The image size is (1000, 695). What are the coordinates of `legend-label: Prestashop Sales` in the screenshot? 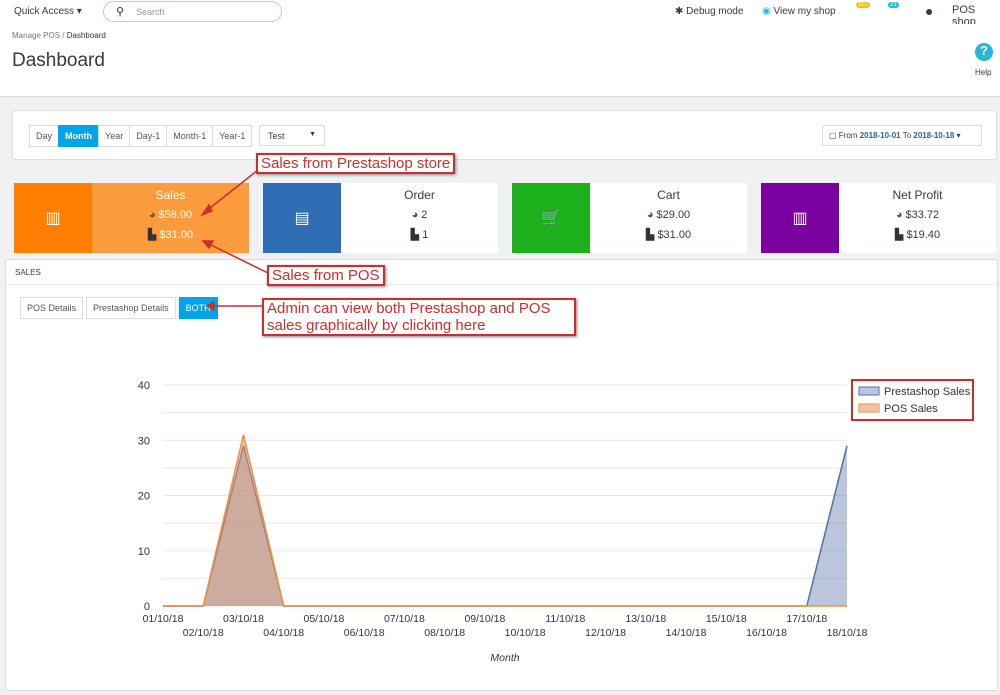 It's located at (927, 392).